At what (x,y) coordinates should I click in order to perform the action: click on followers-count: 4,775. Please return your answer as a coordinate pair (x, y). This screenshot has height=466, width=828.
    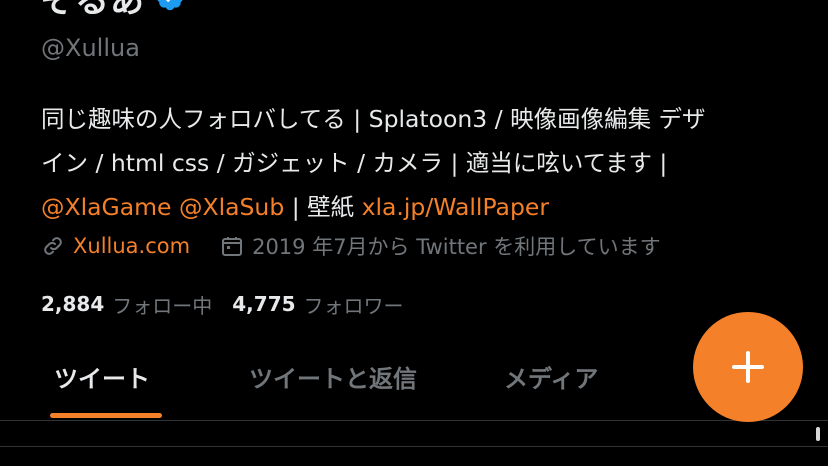
    Looking at the image, I should click on (263, 304).